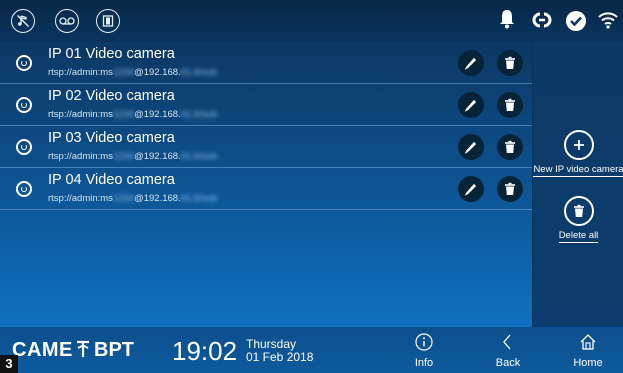  I want to click on door-open-glyph, so click(108, 21).